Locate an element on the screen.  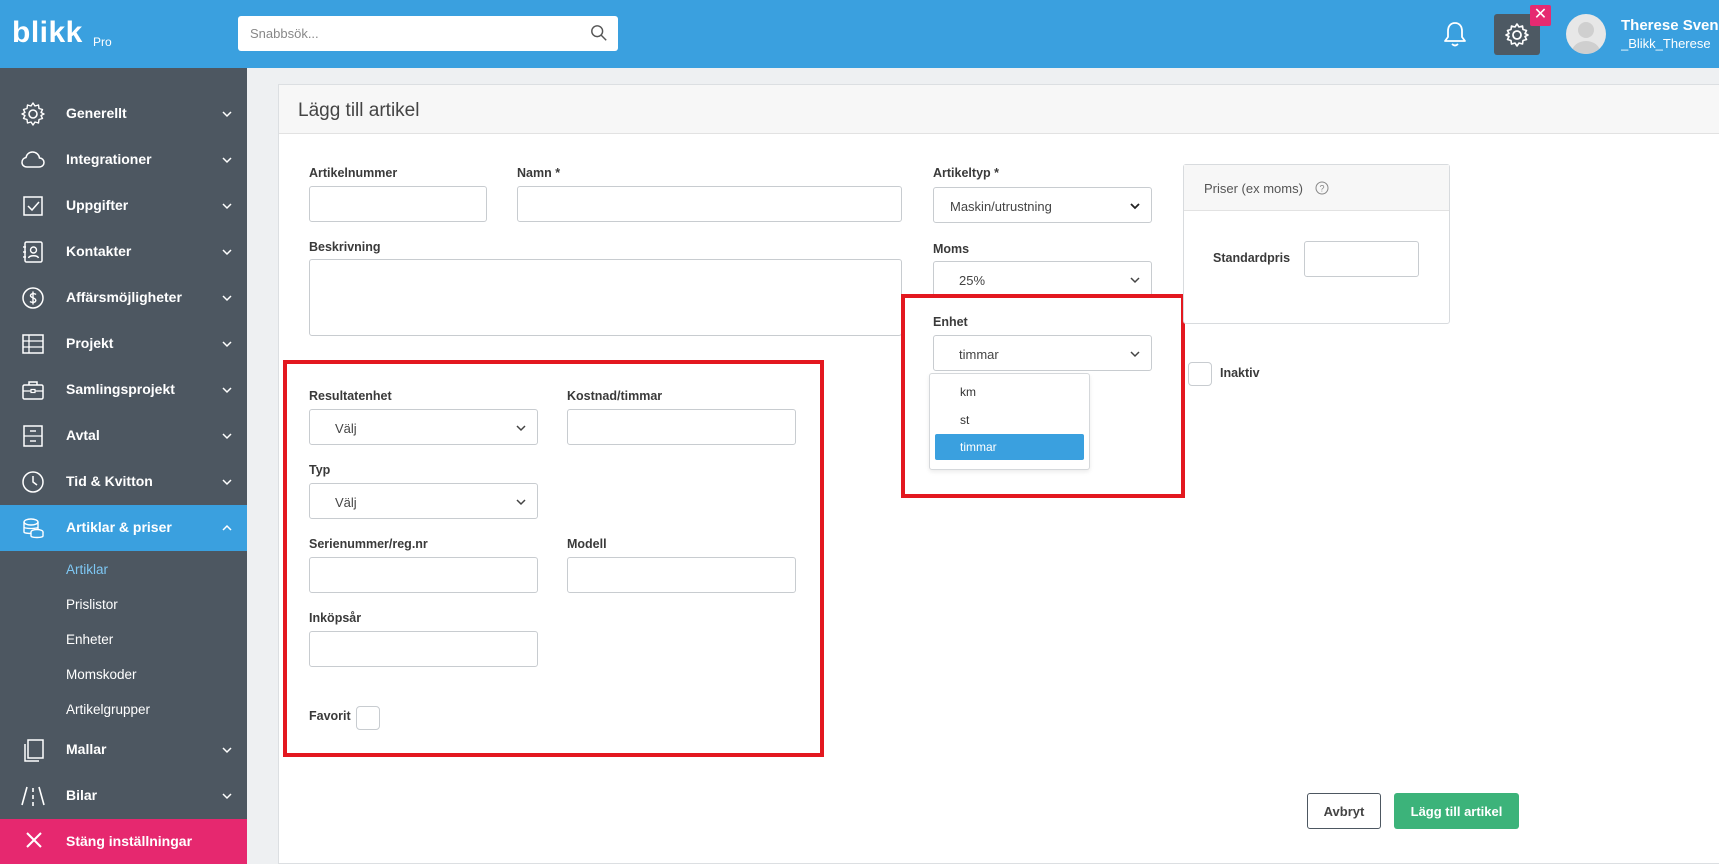
bell-icon is located at coordinates (1455, 34).